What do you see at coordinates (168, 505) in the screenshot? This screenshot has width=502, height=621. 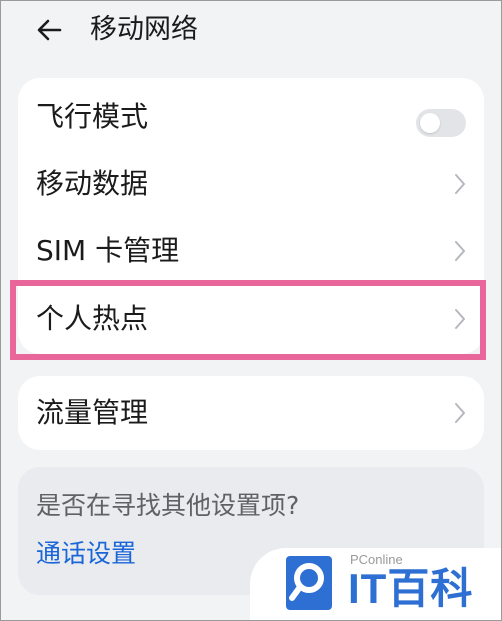 I see `suggestions-title: 是否在寻找其他设置项?` at bounding box center [168, 505].